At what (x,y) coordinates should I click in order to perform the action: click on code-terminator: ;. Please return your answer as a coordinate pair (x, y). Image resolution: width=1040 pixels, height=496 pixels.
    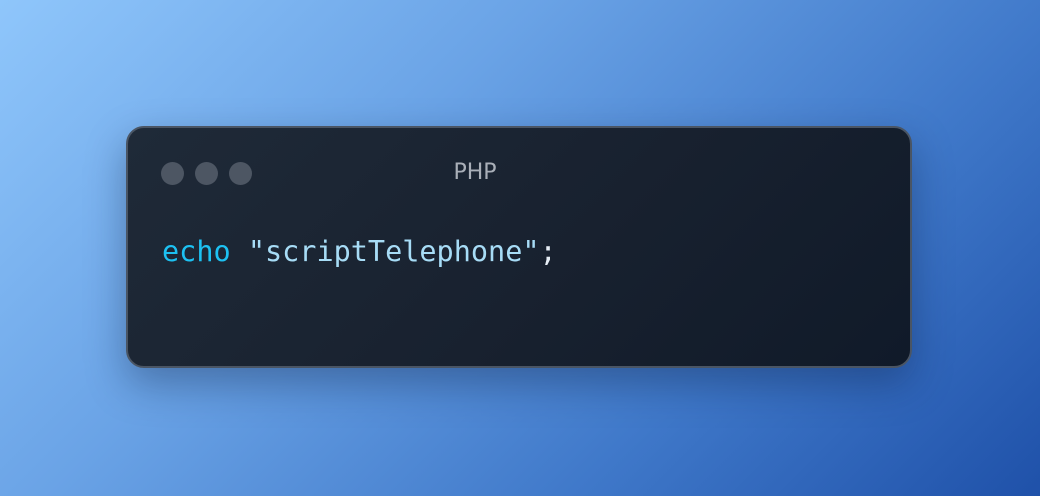
    Looking at the image, I should click on (548, 251).